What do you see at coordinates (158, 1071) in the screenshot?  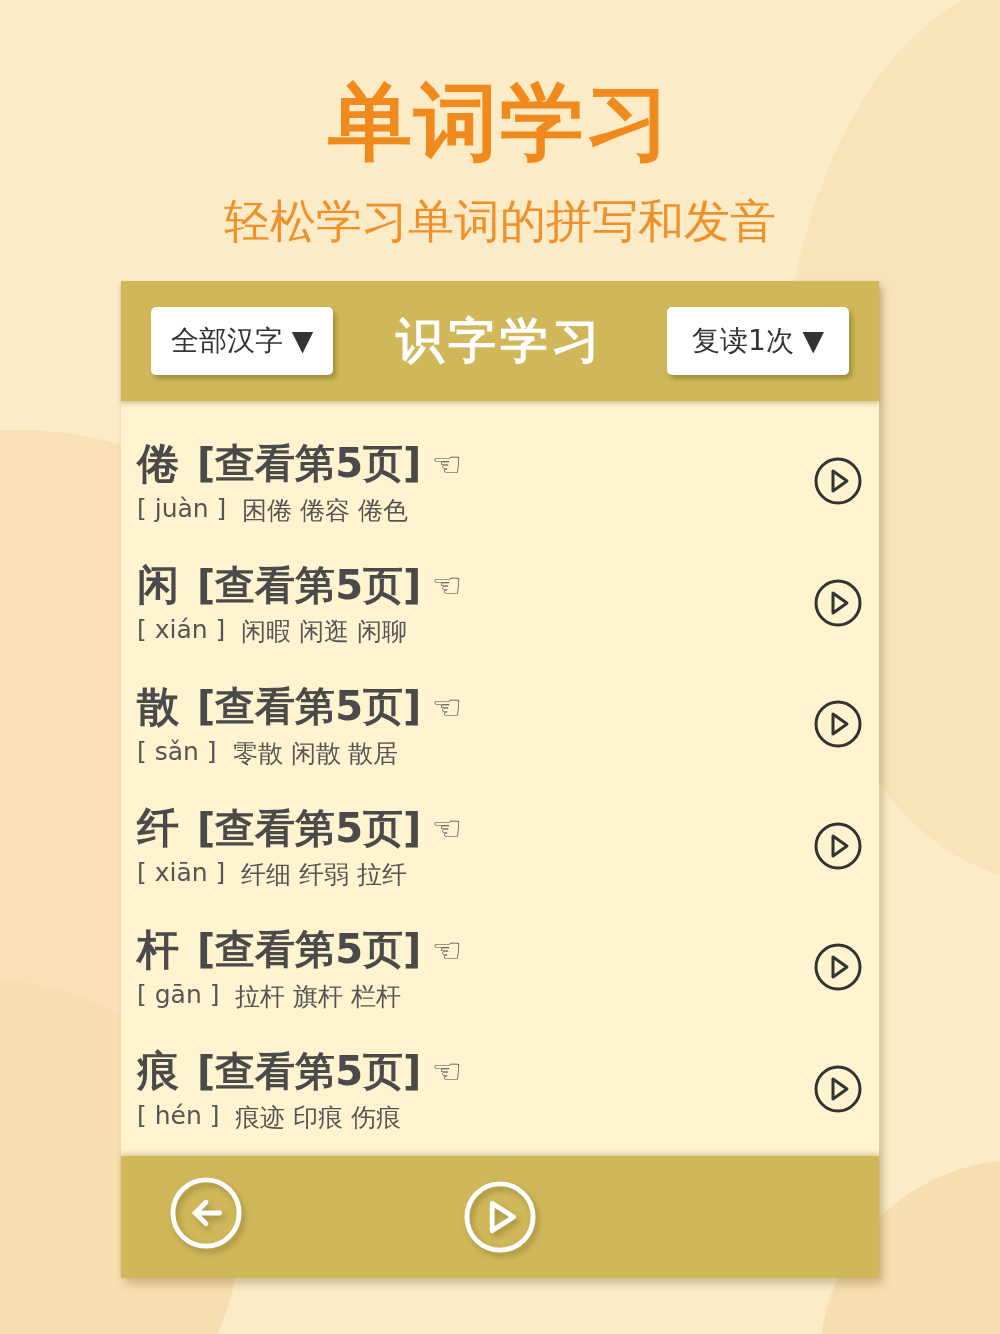 I see `word-character: 痕` at bounding box center [158, 1071].